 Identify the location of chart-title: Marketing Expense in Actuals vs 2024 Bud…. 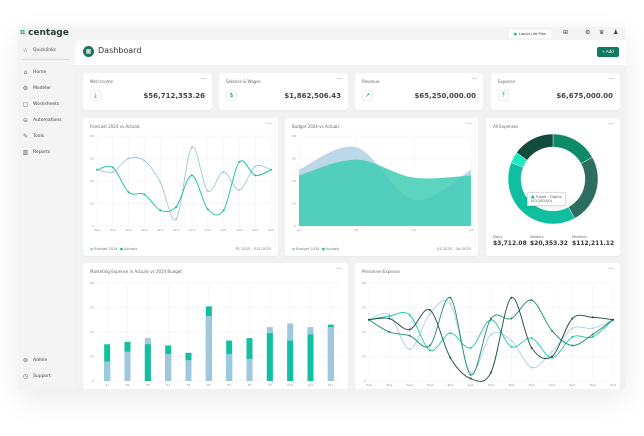
(136, 271).